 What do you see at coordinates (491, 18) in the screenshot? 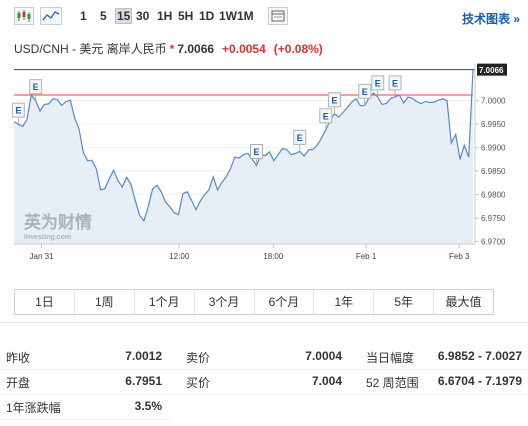
I see `technical-chart-link: 技术图表 »` at bounding box center [491, 18].